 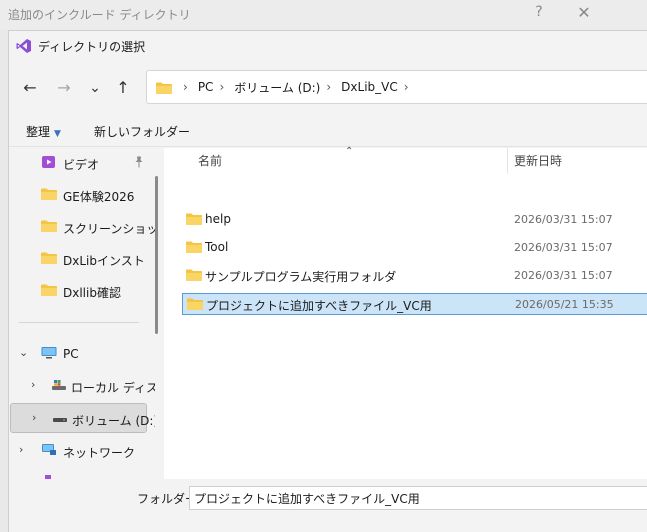 I want to click on nav-item-label: ボリューム (D:), so click(x=113, y=421).